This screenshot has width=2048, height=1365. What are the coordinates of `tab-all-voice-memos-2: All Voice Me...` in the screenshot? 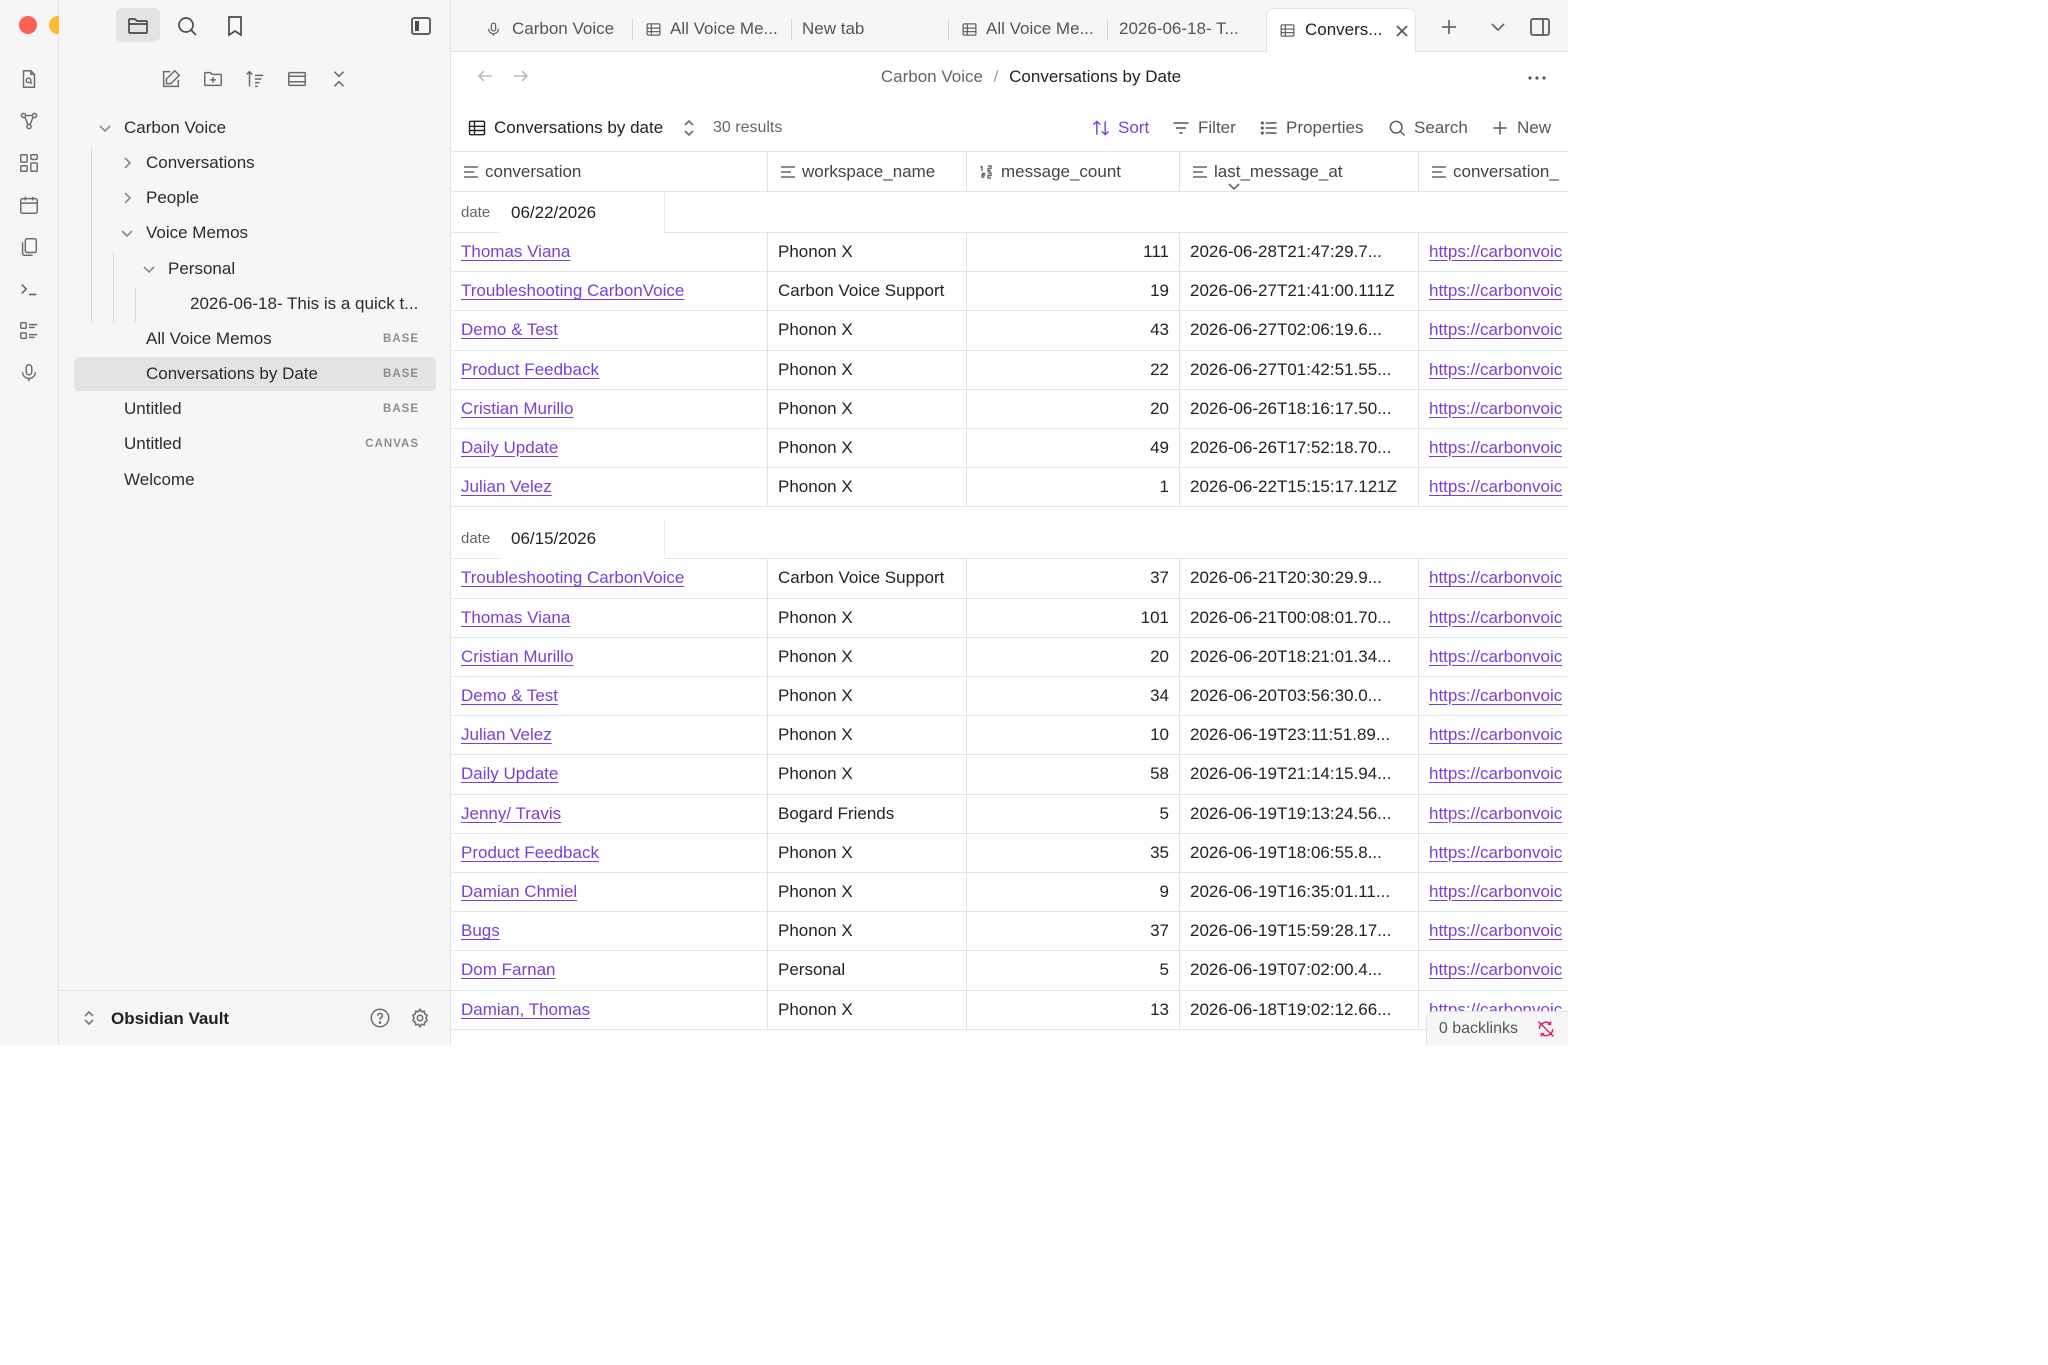 It's located at (1027, 29).